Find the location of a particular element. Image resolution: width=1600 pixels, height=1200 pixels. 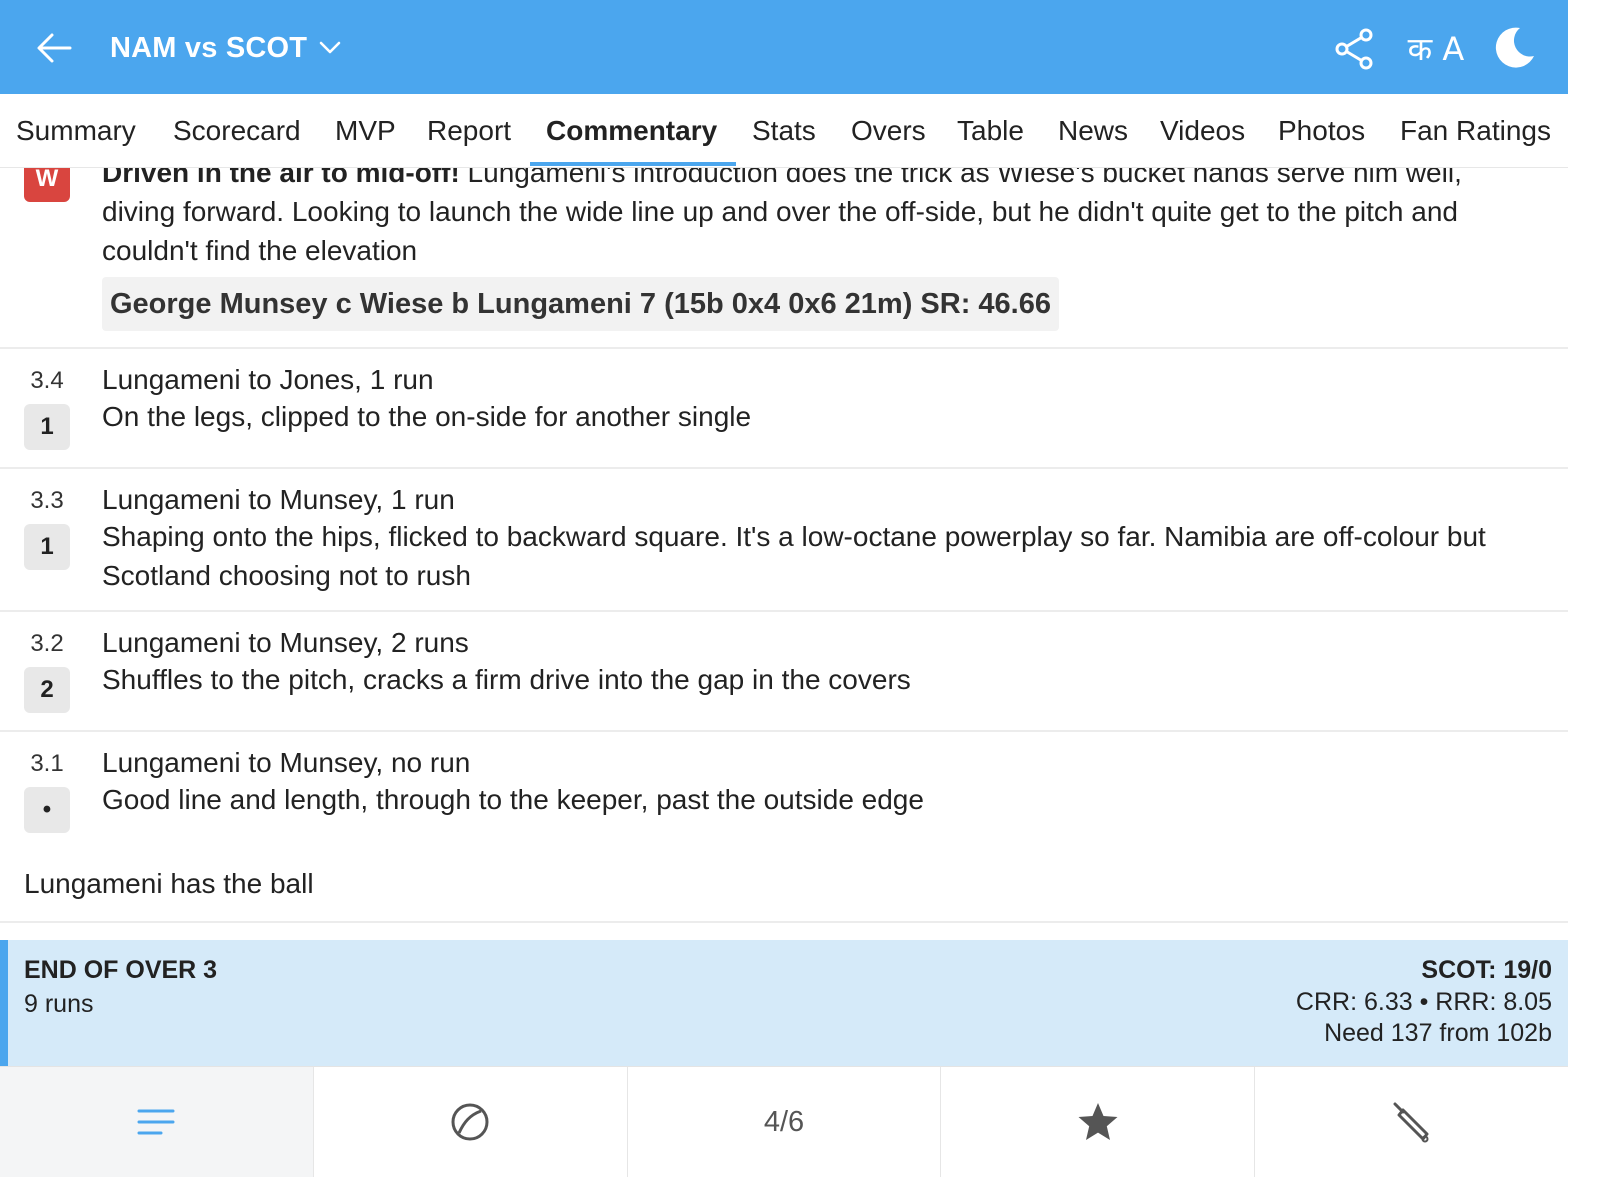

language-button: क A is located at coordinates (1436, 48).